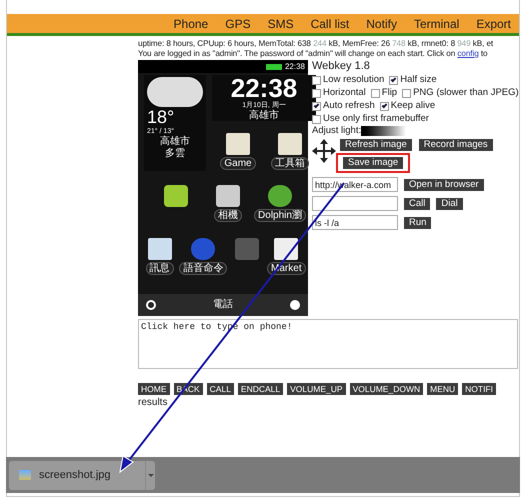 The image size is (525, 500). Describe the element at coordinates (261, 389) in the screenshot. I see `key-button: ENDCALL` at that location.